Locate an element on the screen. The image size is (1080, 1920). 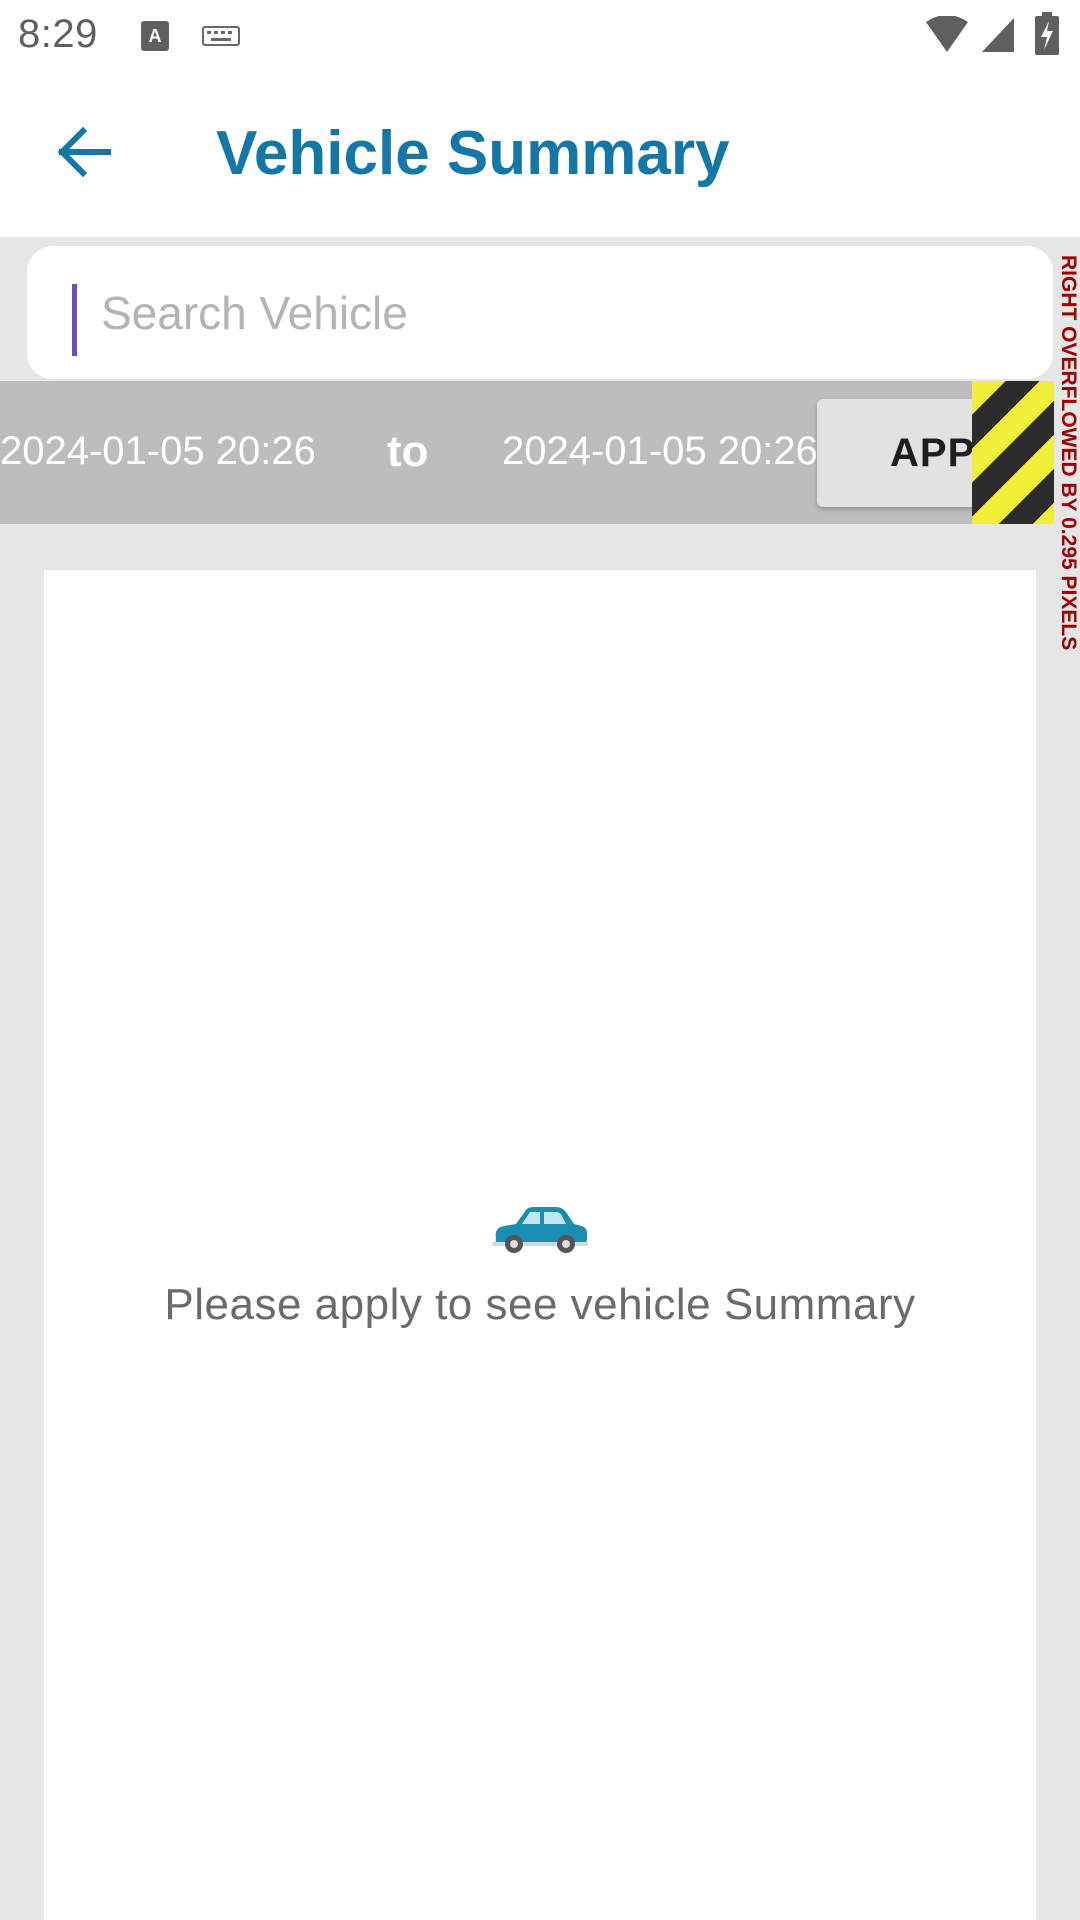
battery-charging-icon is located at coordinates (1047, 33).